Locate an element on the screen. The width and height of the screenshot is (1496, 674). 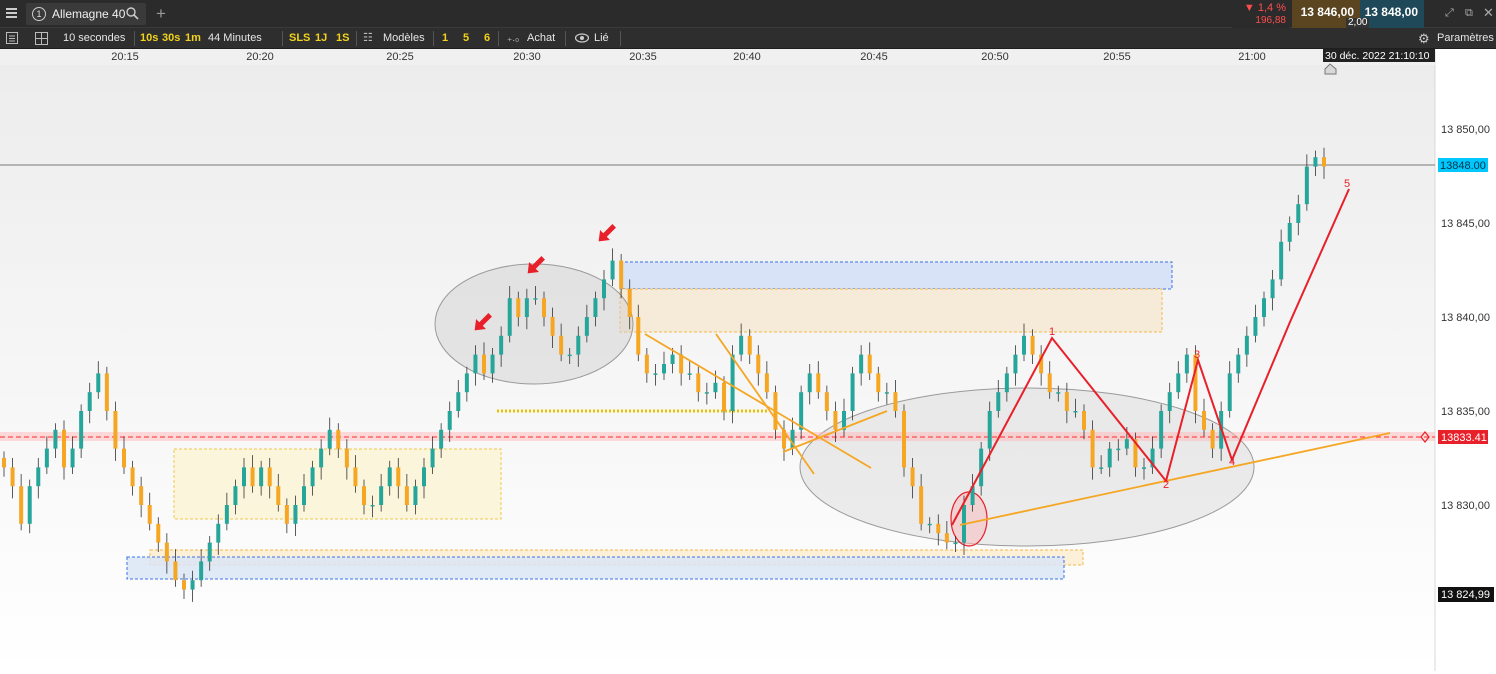
buy-price-button: 13 848,00 is located at coordinates (1392, 14).